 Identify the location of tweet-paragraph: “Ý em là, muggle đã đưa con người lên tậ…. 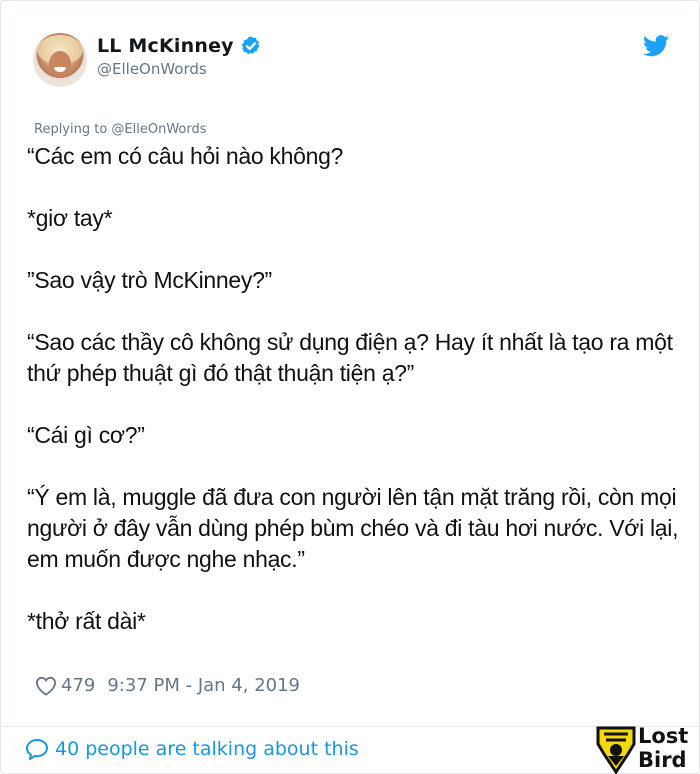
(353, 528).